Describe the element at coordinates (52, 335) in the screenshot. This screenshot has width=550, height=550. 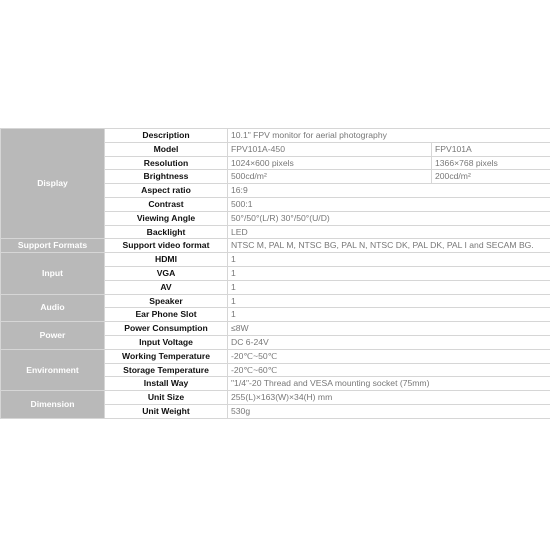
I see `group-power: Power` at that location.